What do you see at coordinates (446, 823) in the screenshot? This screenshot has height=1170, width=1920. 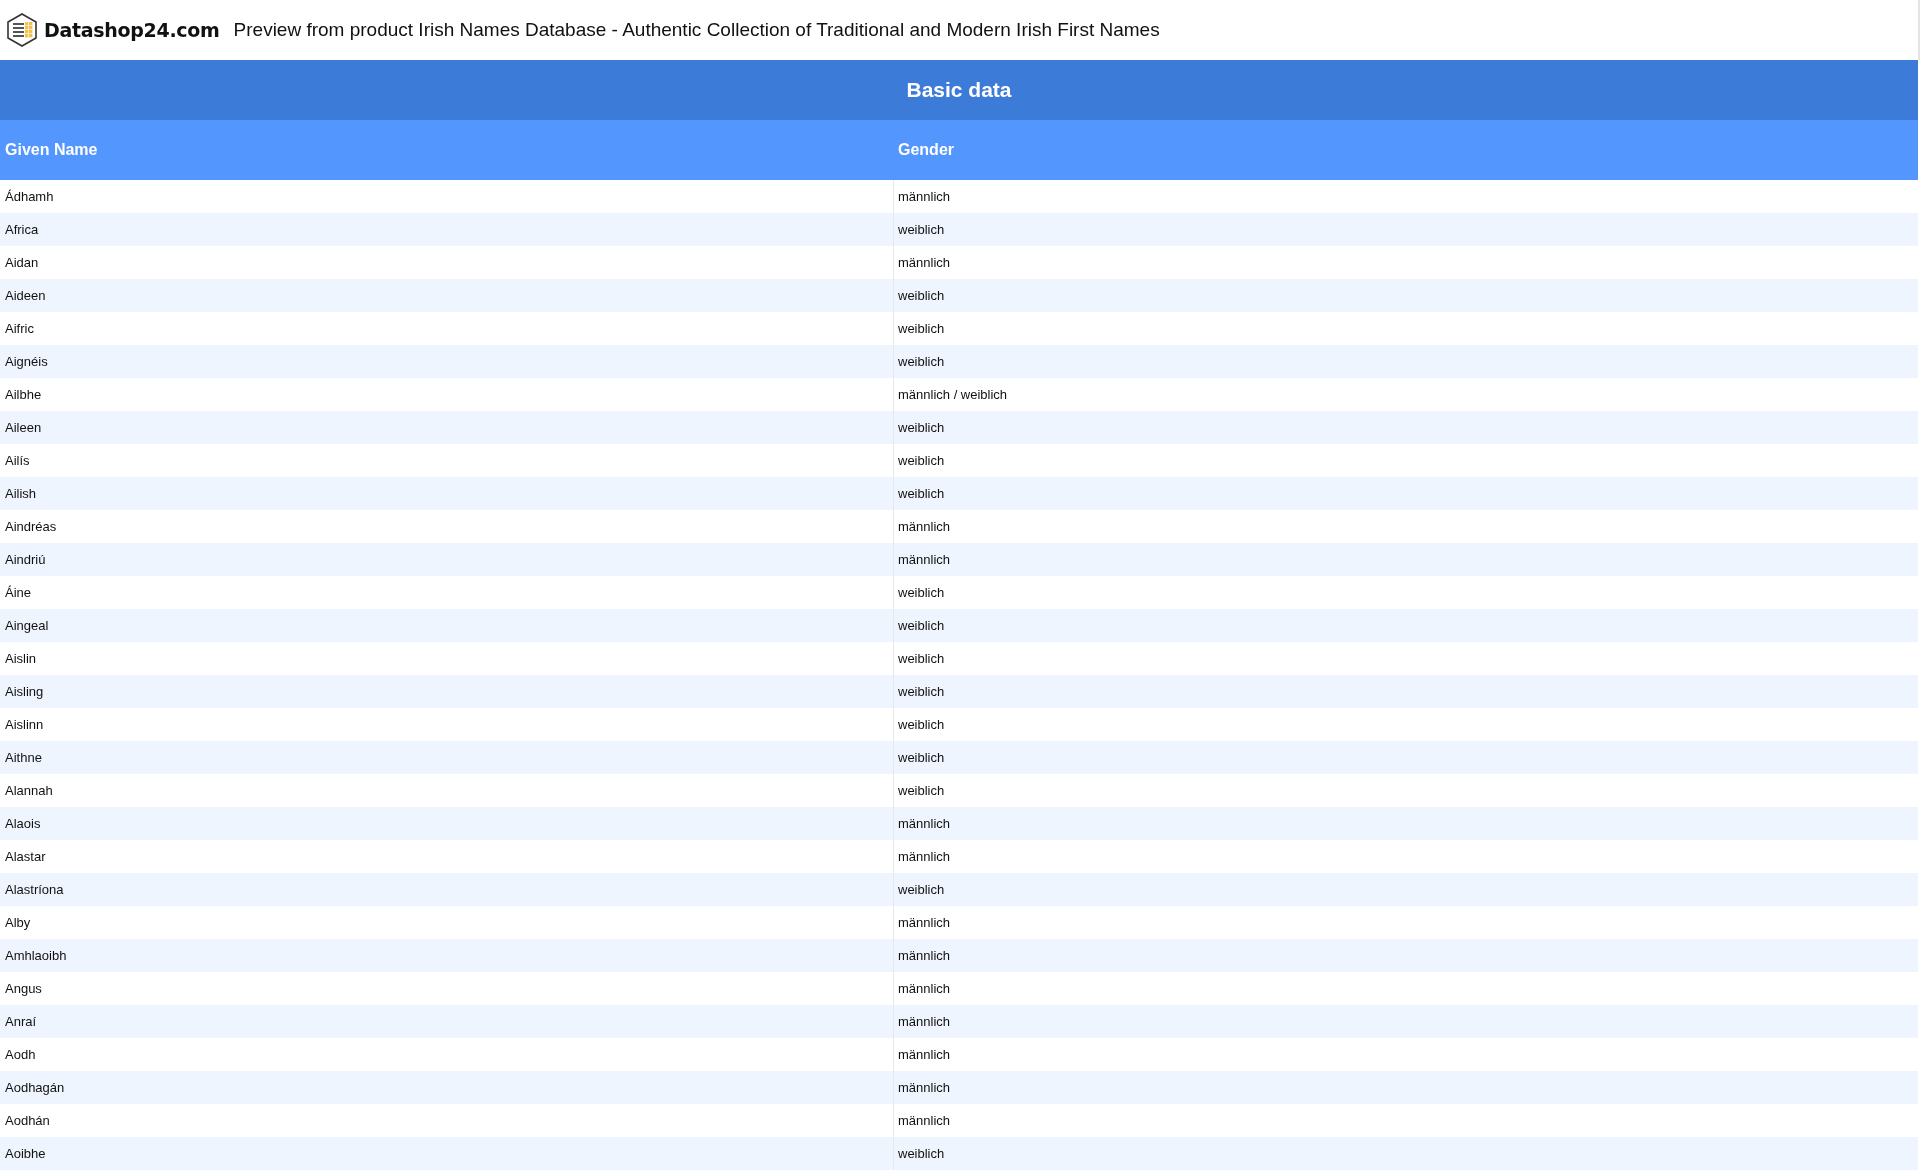 I see `table-cell: Alaois` at bounding box center [446, 823].